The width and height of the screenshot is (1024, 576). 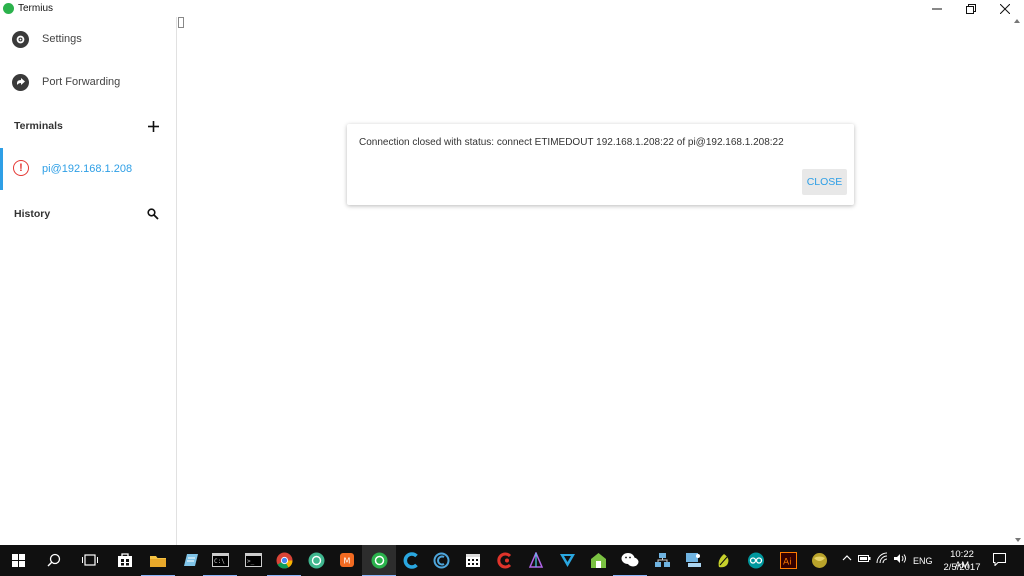 I want to click on error-icon: !, so click(x=21, y=168).